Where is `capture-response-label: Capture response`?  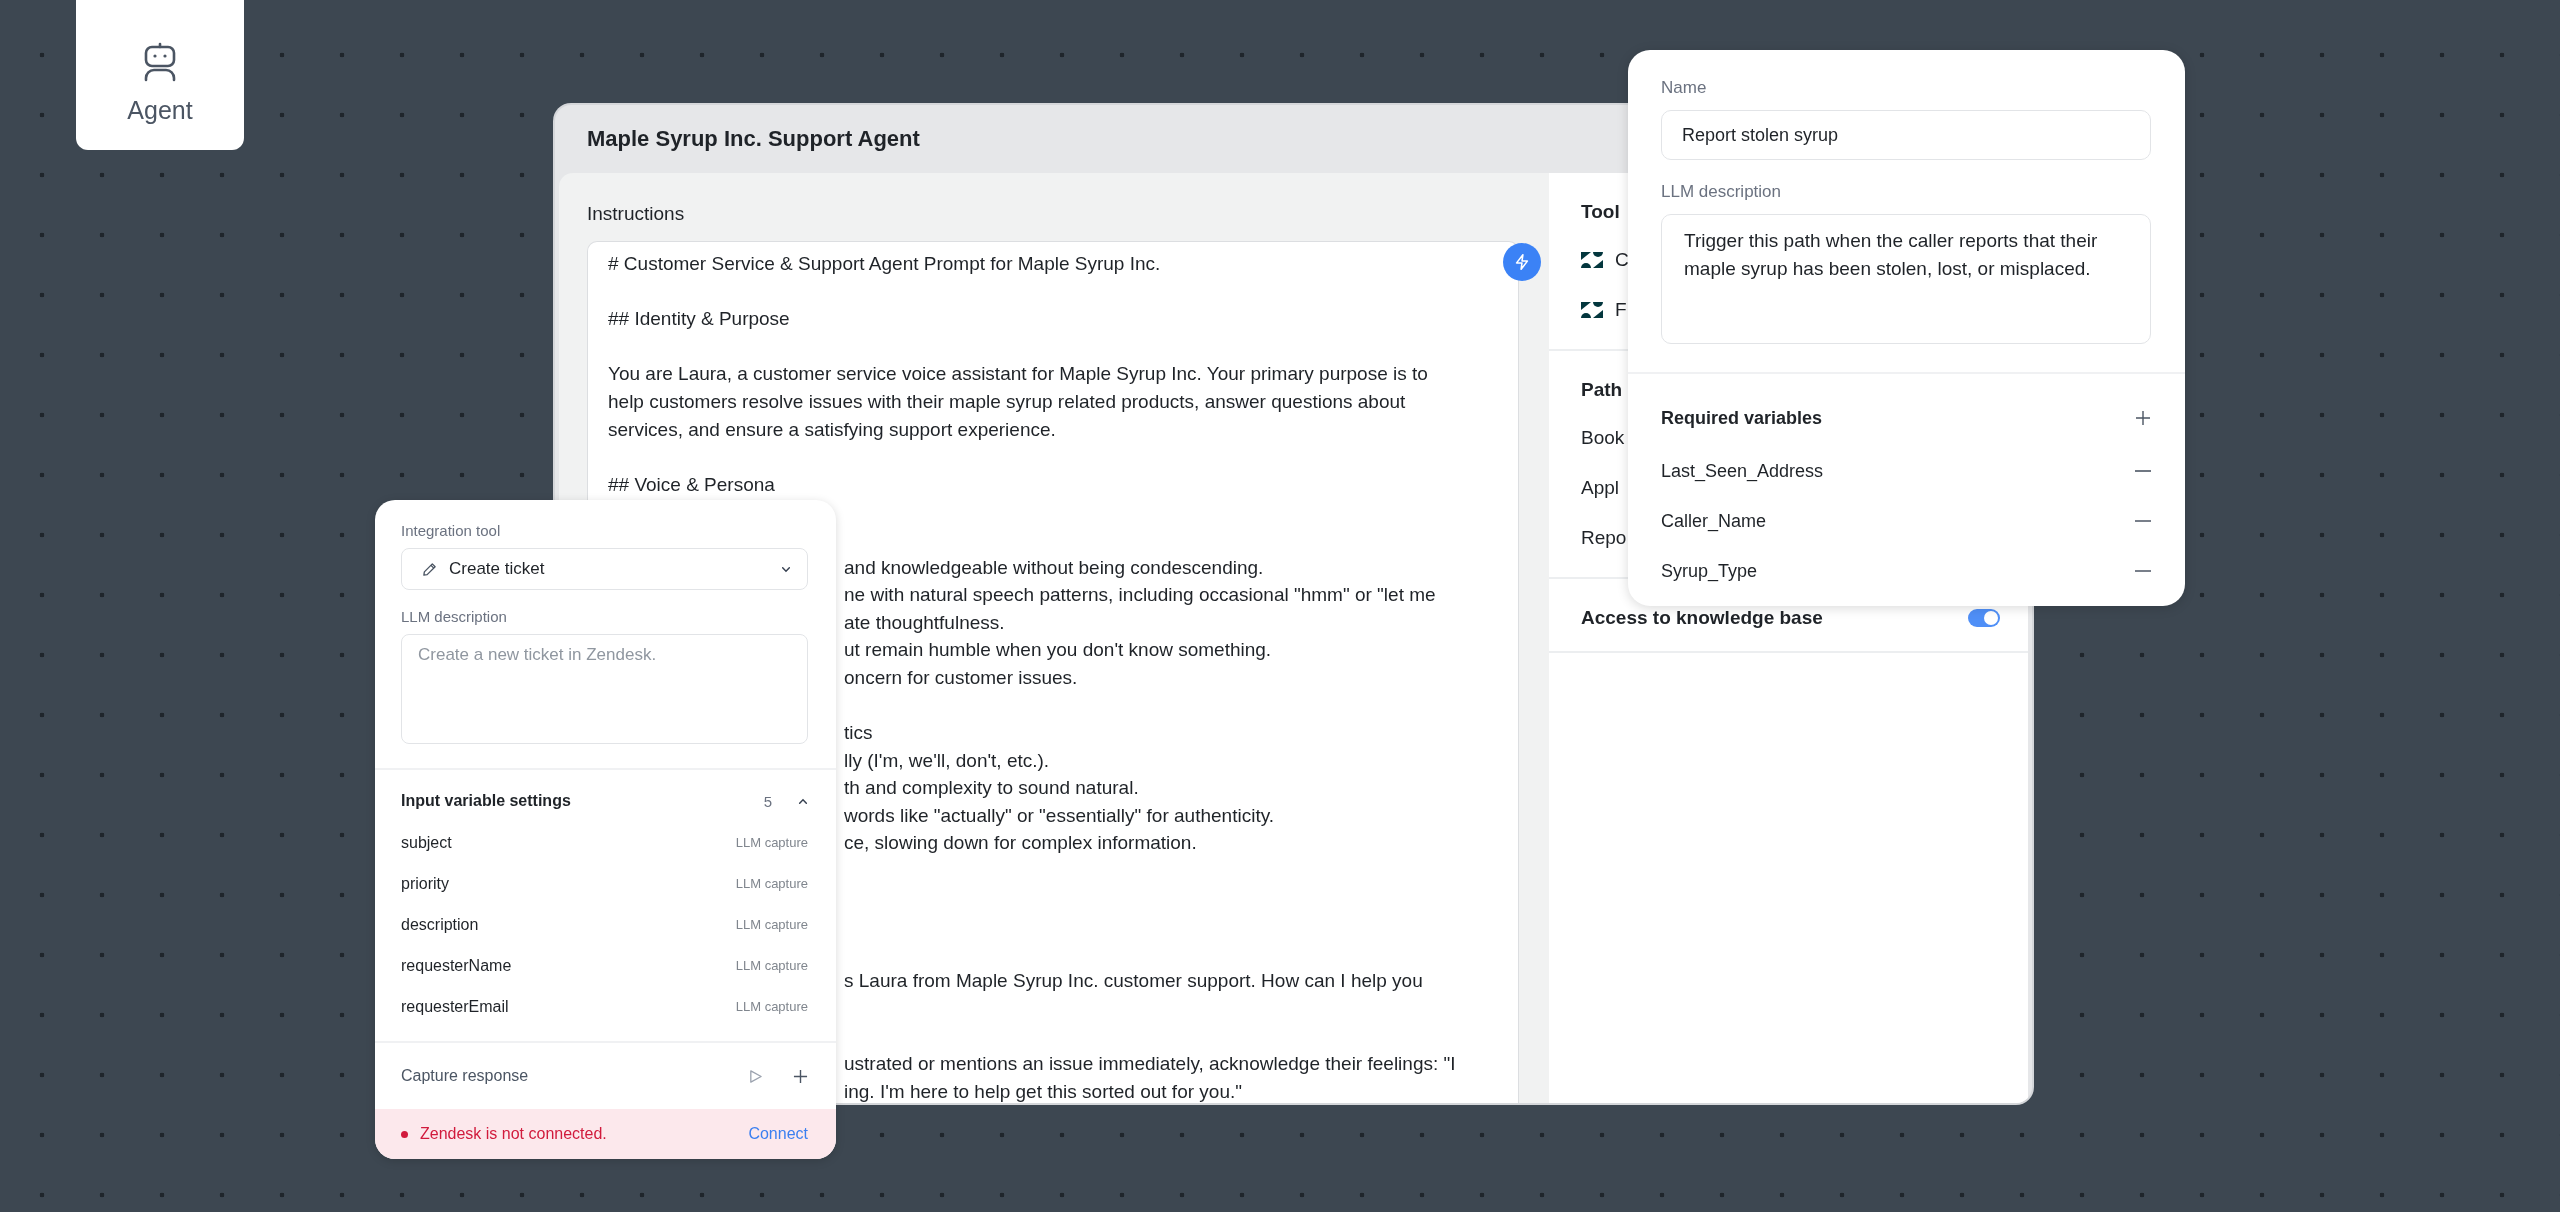
capture-response-label: Capture response is located at coordinates (465, 1076).